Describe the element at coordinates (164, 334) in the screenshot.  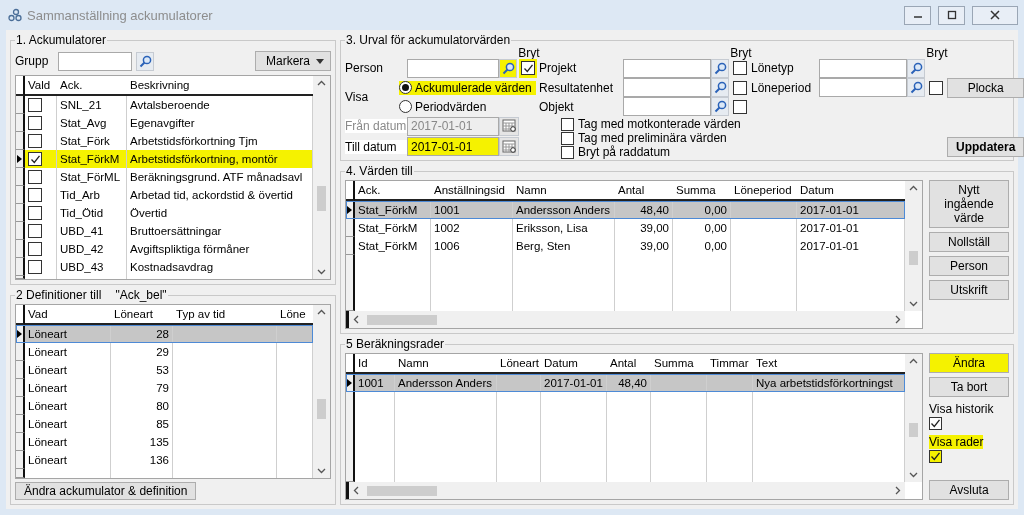
I see `table-row: Löneart 28` at that location.